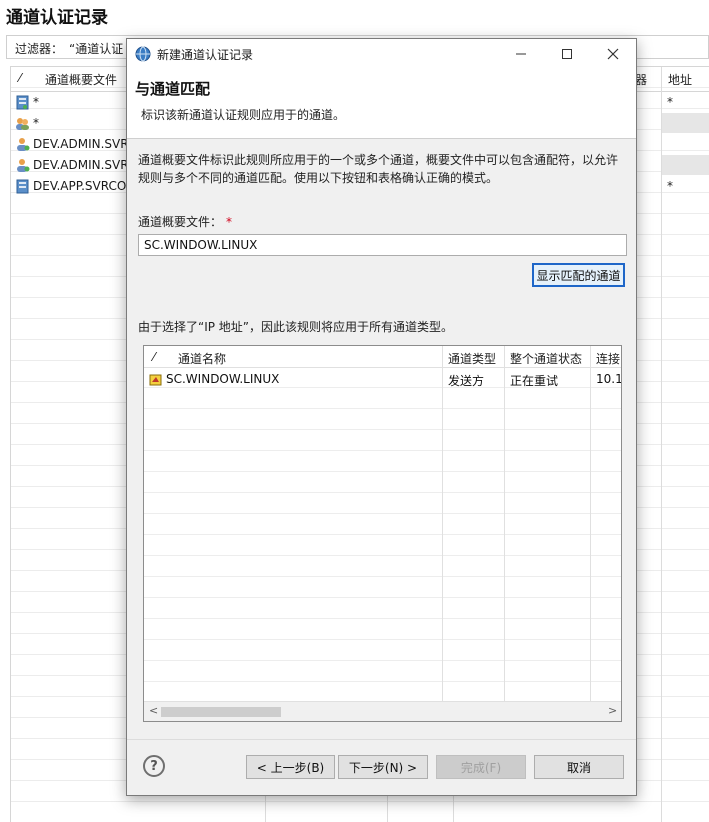 The width and height of the screenshot is (709, 822). Describe the element at coordinates (382, 711) in the screenshot. I see `horizontal-scrollbar: < >` at that location.